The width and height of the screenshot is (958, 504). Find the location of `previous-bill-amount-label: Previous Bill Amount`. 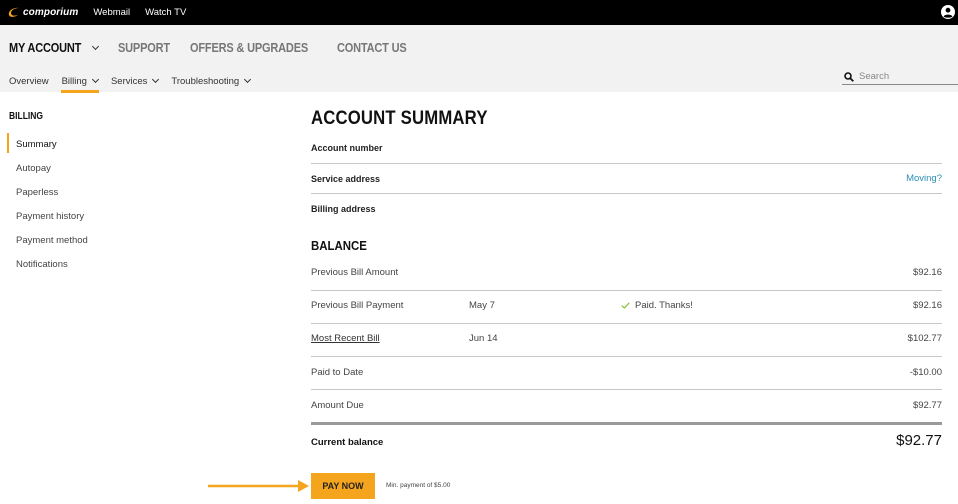

previous-bill-amount-label: Previous Bill Amount is located at coordinates (355, 272).